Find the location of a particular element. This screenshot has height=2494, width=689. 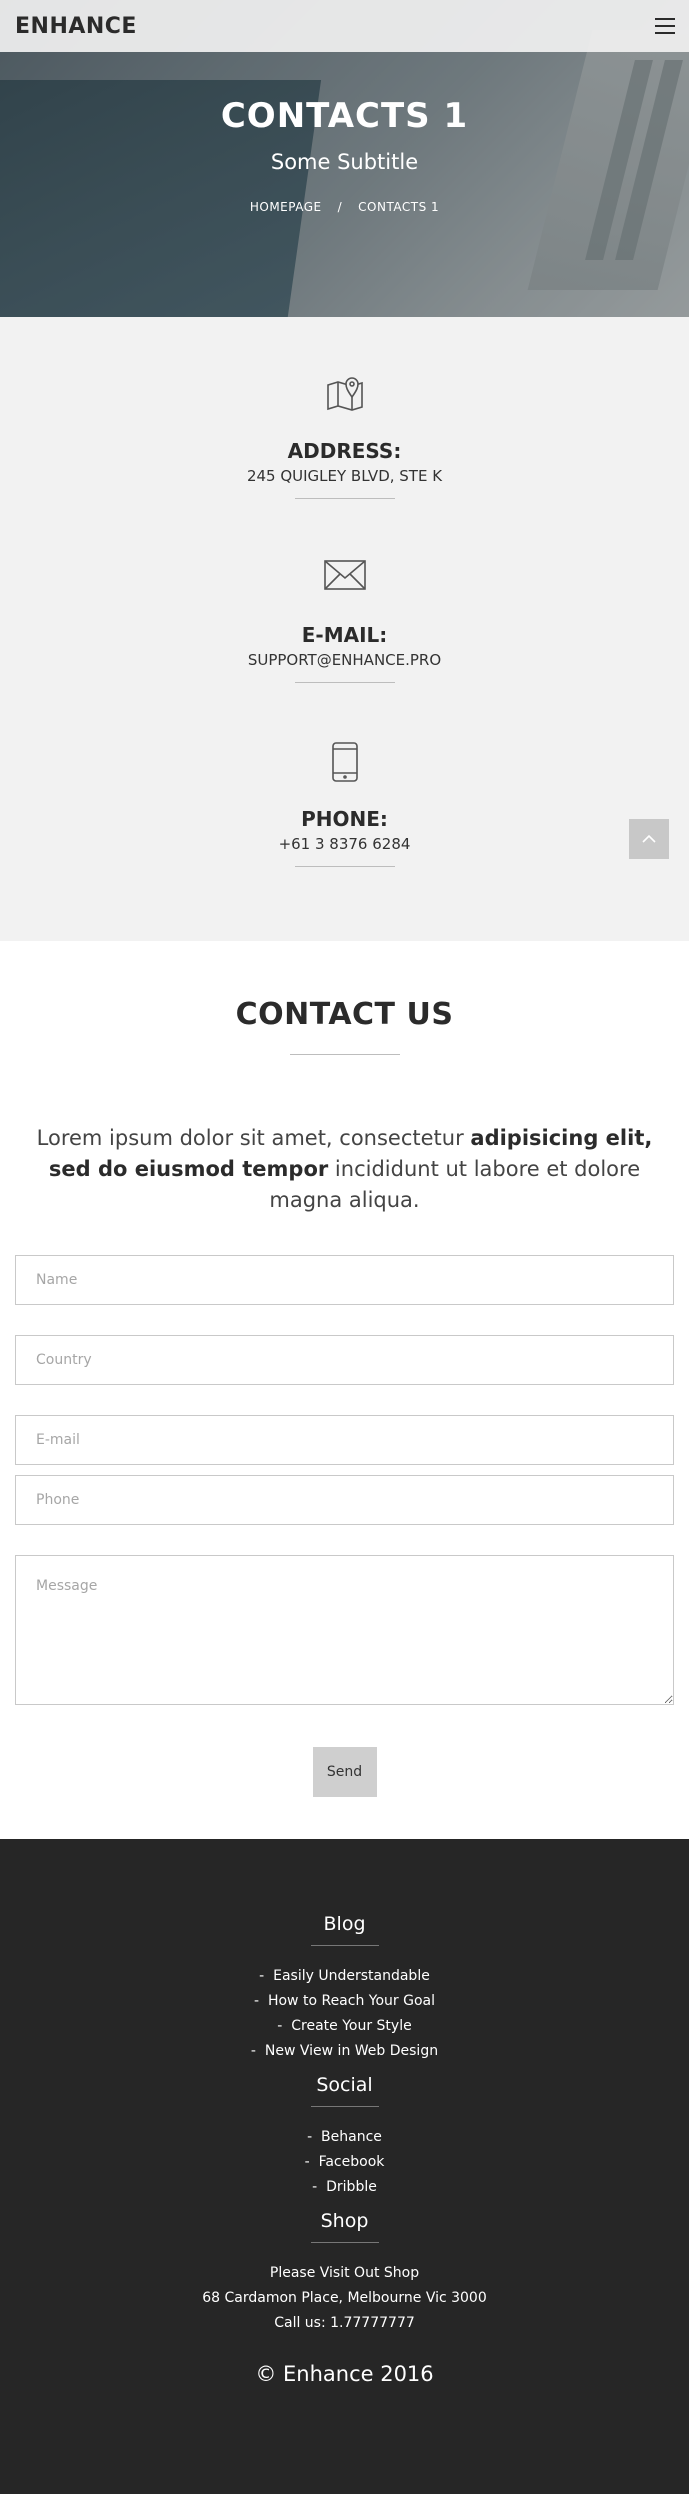

footer-blog-link: Easily Understandable is located at coordinates (351, 1976).